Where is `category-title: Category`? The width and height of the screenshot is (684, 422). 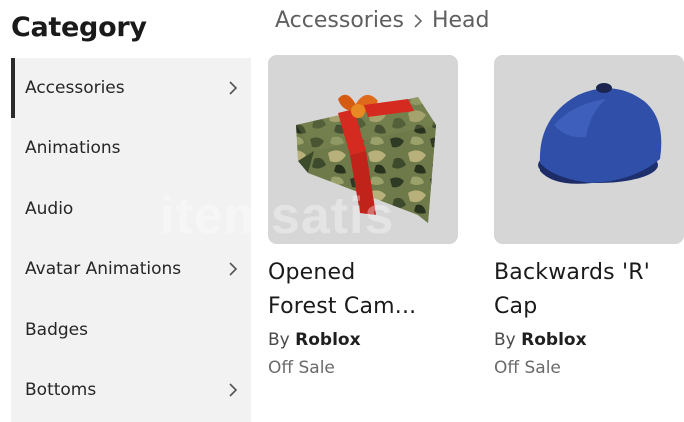 category-title: Category is located at coordinates (79, 27).